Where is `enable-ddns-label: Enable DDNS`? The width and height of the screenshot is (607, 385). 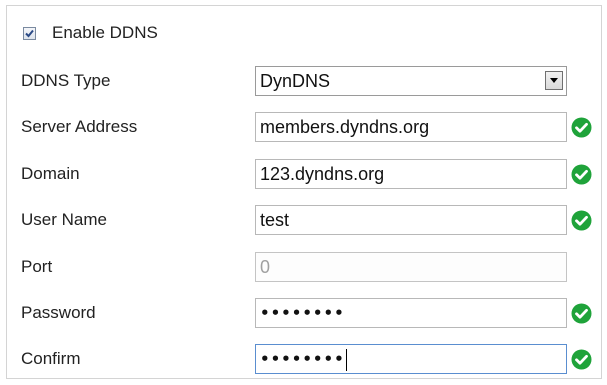 enable-ddns-label: Enable DDNS is located at coordinates (105, 32).